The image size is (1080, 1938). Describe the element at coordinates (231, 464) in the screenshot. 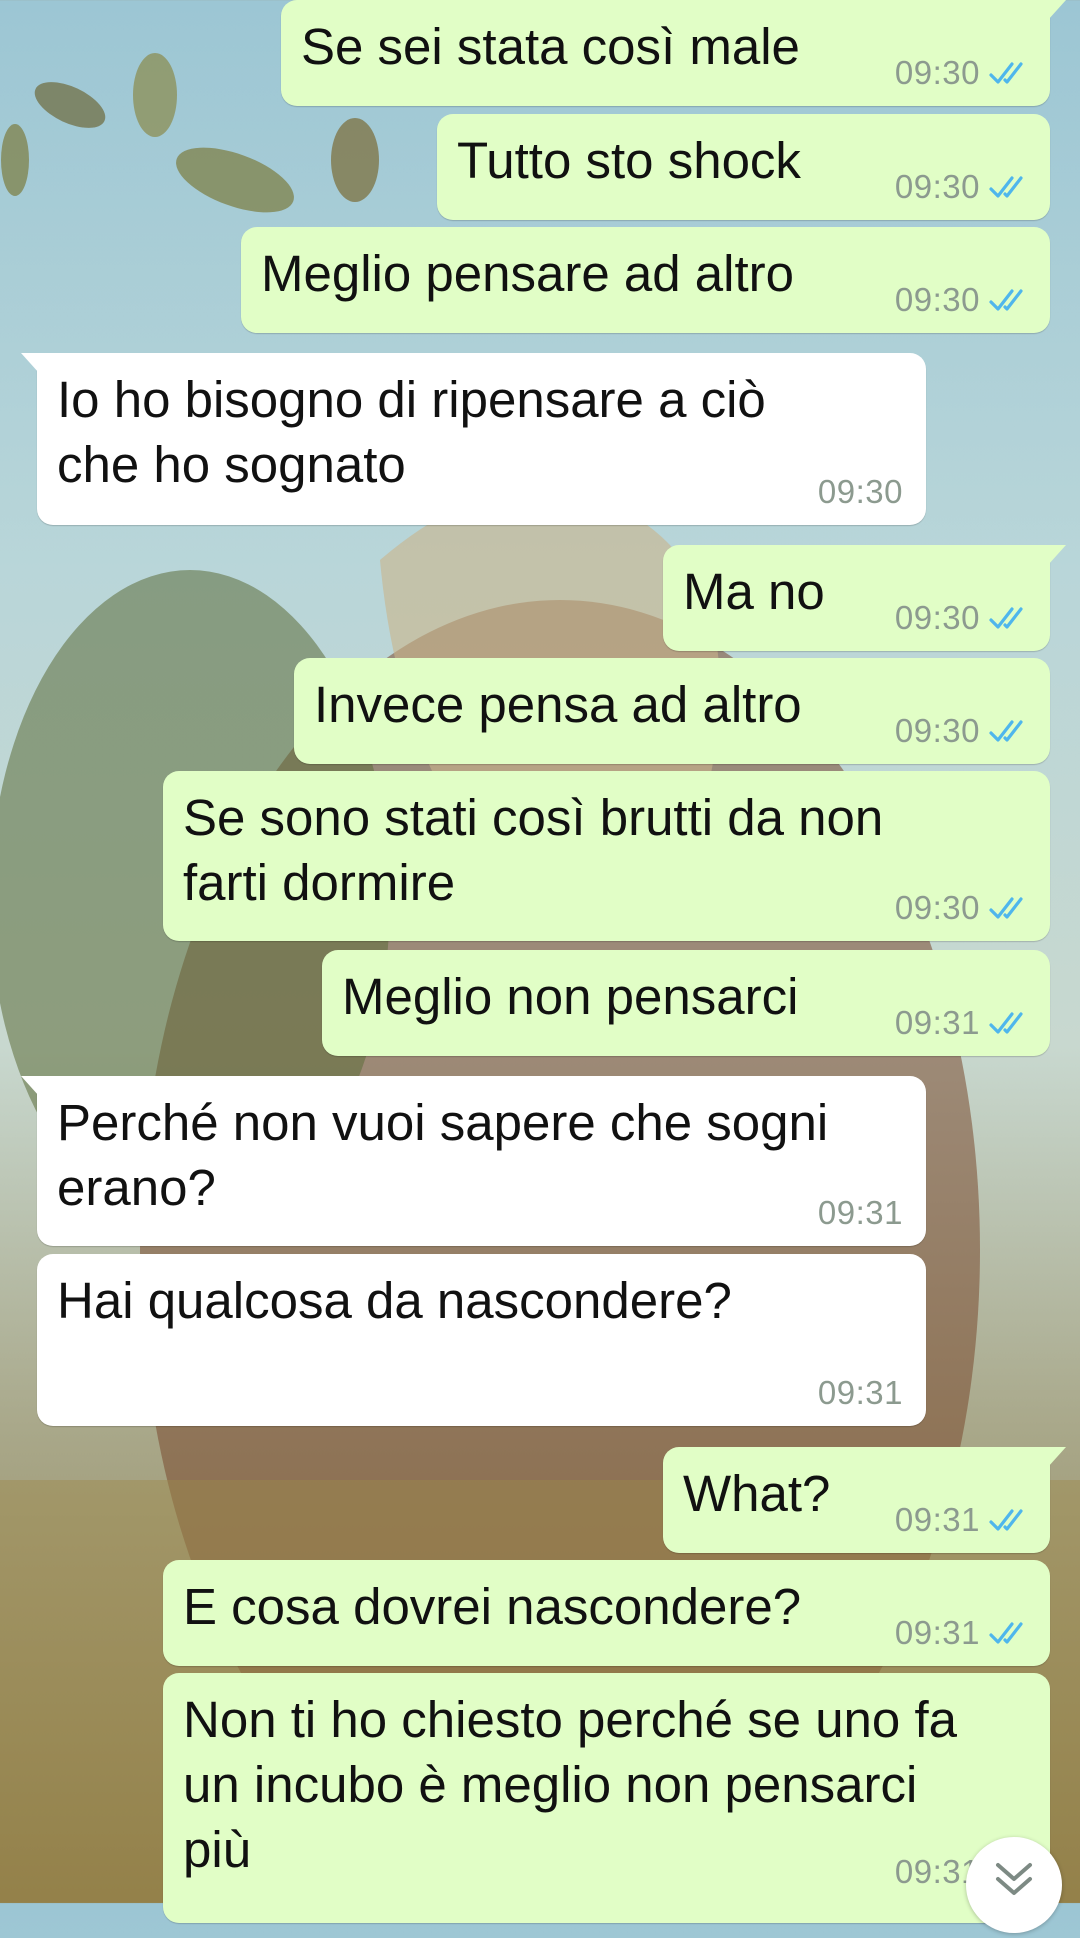

I see `message-line: che ho sognato` at that location.